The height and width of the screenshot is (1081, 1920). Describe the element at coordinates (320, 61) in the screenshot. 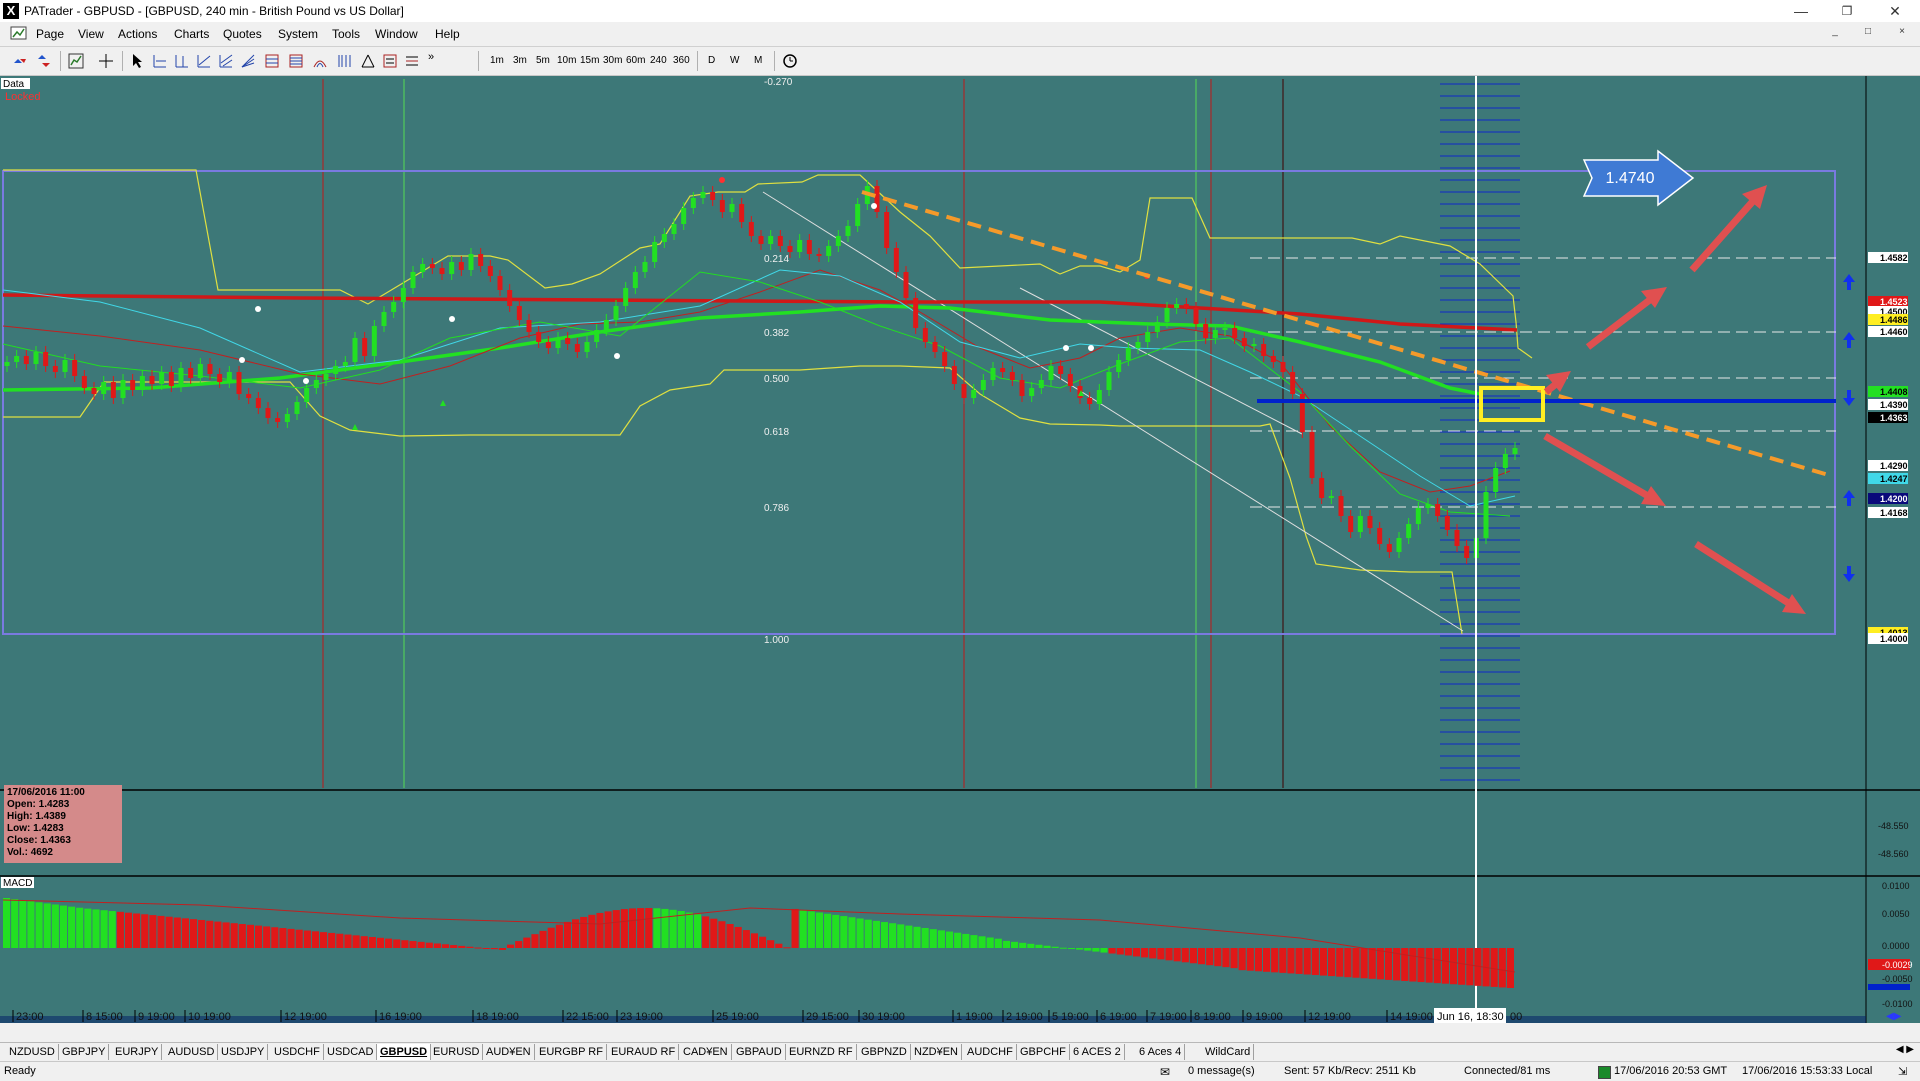

I see `fib-arc-icon` at that location.